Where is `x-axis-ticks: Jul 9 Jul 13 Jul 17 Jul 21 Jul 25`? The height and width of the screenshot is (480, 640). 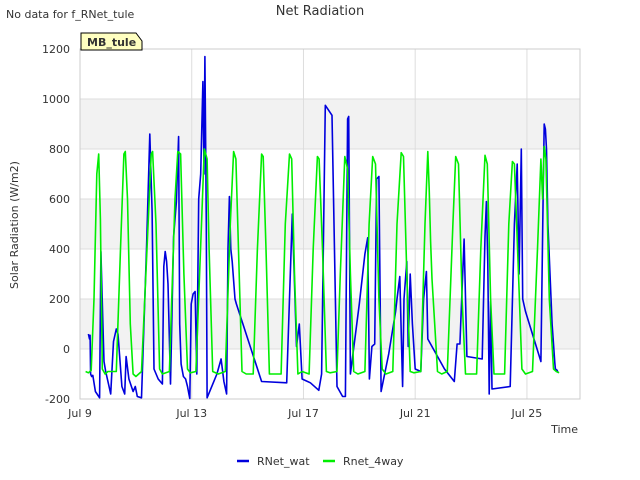 x-axis-ticks: Jul 9 Jul 13 Jul 17 Jul 21 Jul 25 is located at coordinates (304, 413).